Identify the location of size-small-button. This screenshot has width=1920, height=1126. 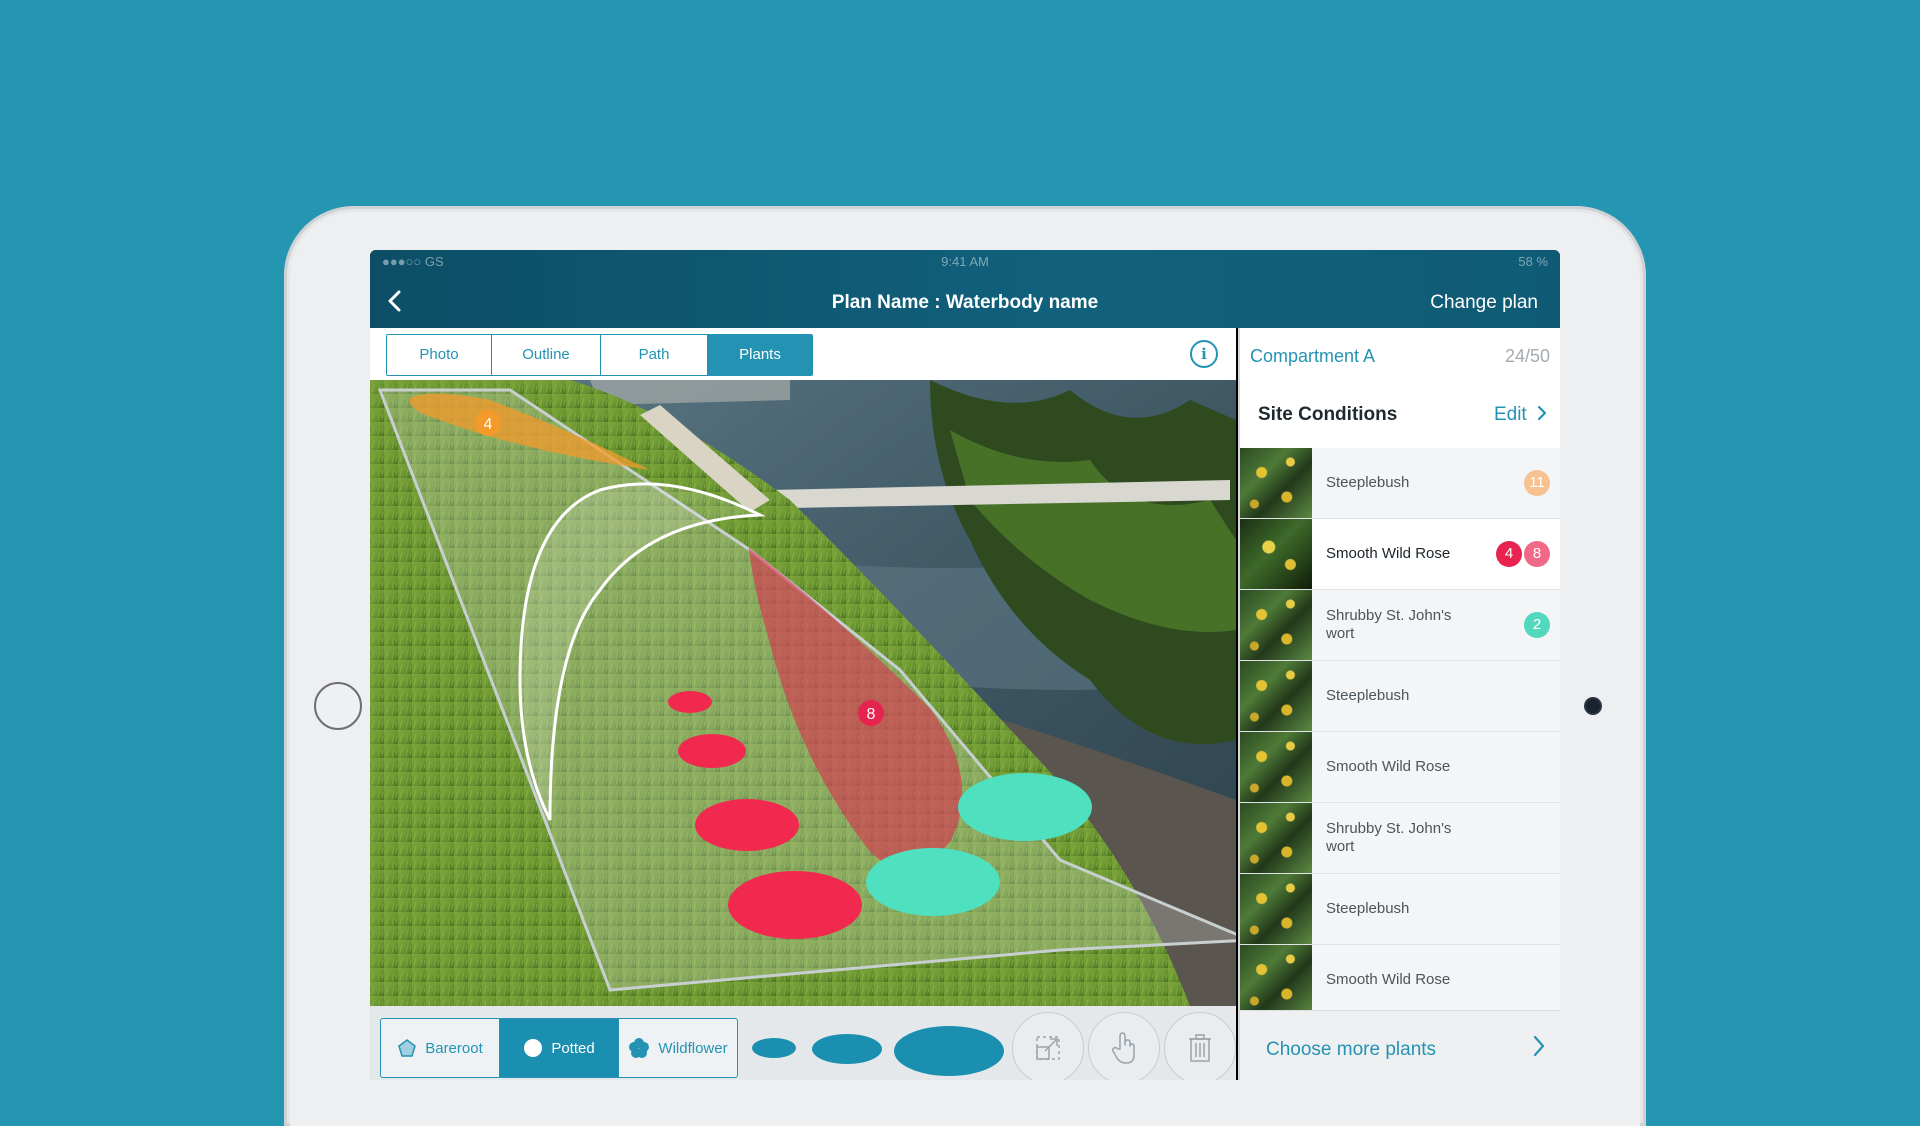
(774, 1048).